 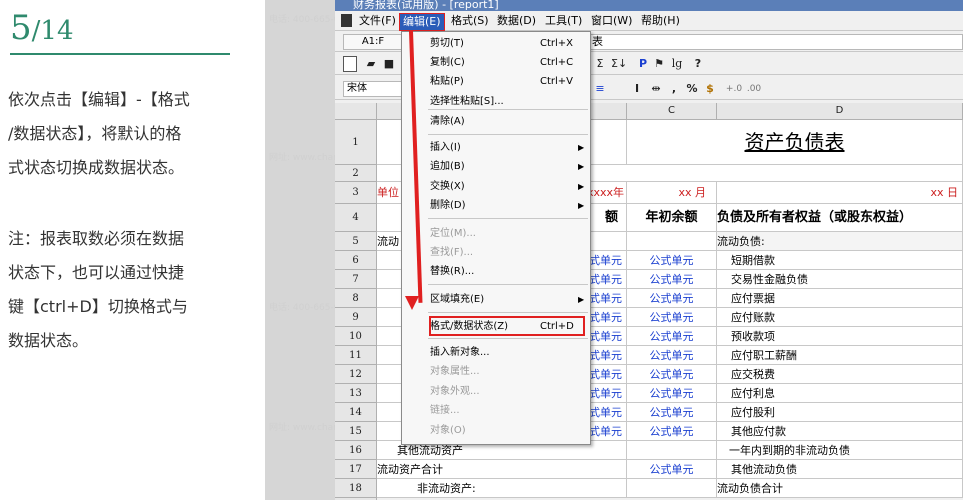 What do you see at coordinates (356, 260) in the screenshot?
I see `row-header: 6` at bounding box center [356, 260].